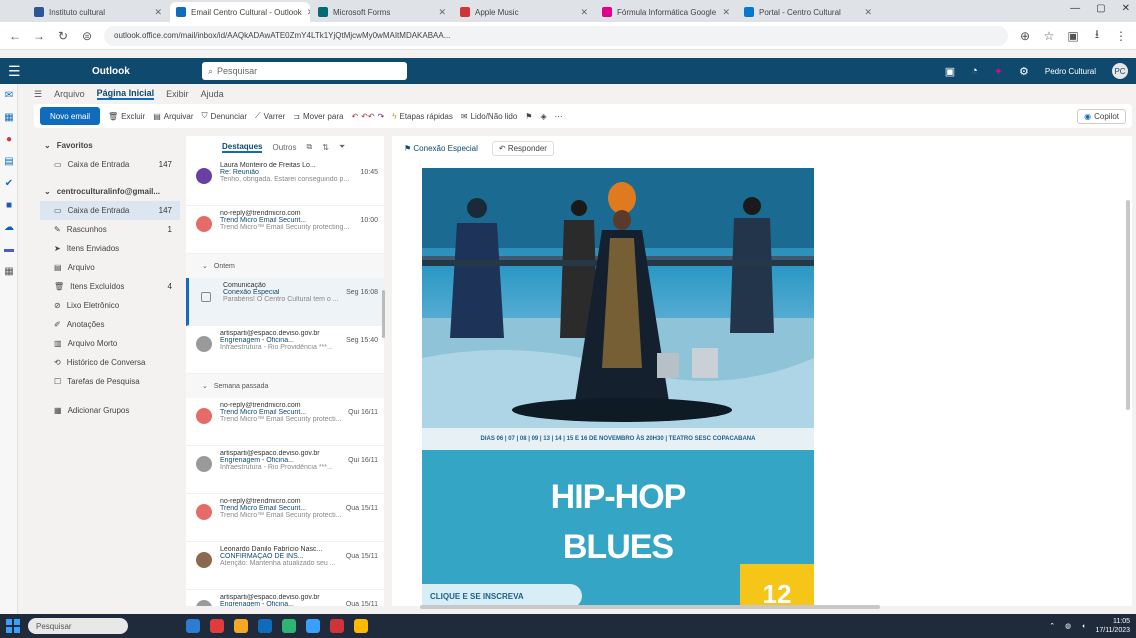  What do you see at coordinates (808, 12) in the screenshot?
I see `browser-tab-6: Portal - Centro Cultural ✕` at bounding box center [808, 12].